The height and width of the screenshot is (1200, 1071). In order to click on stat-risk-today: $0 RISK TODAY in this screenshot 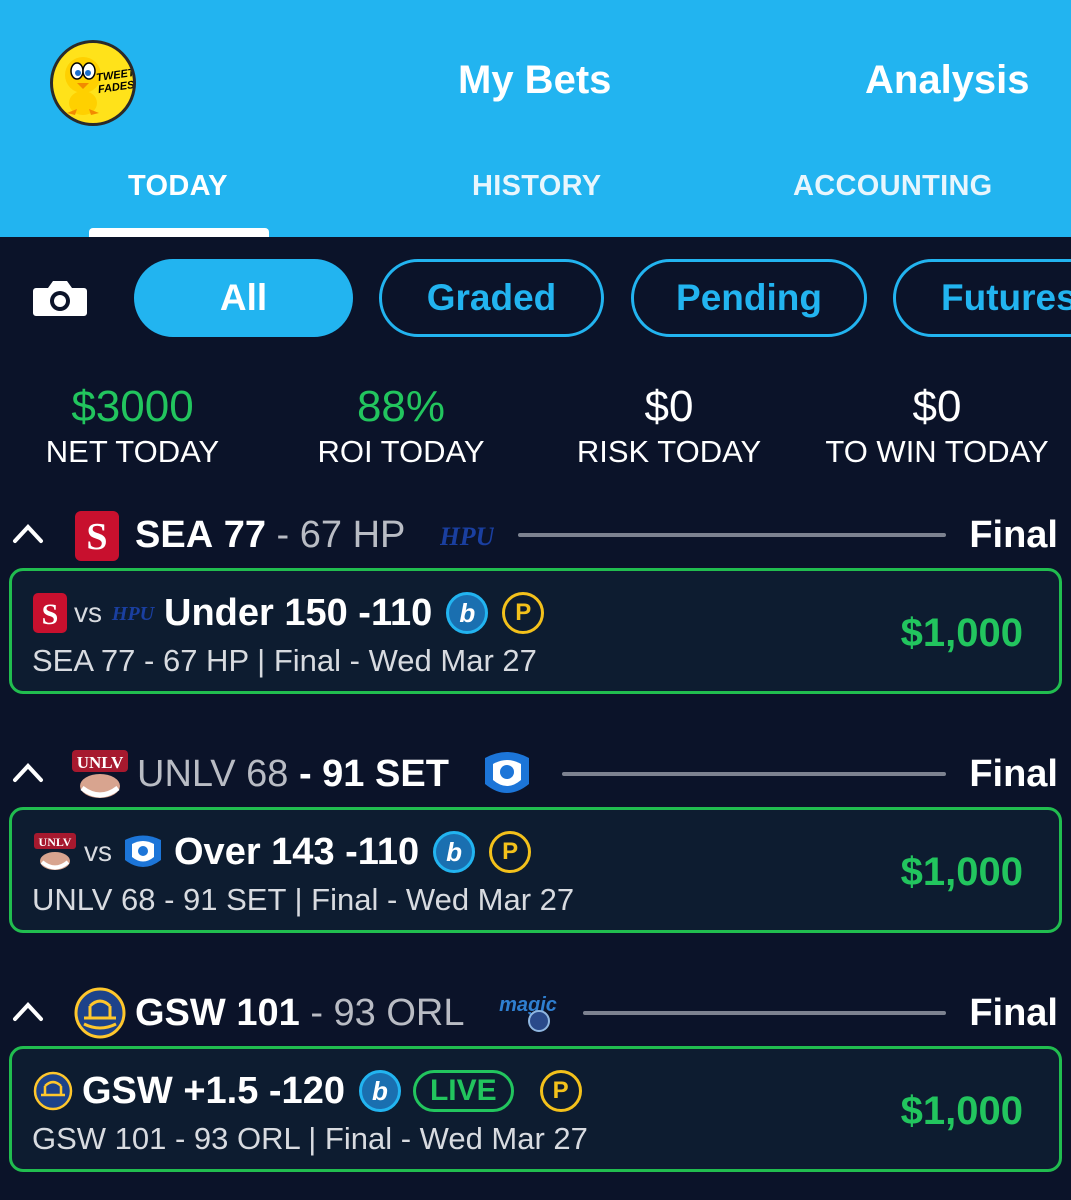, I will do `click(669, 427)`.